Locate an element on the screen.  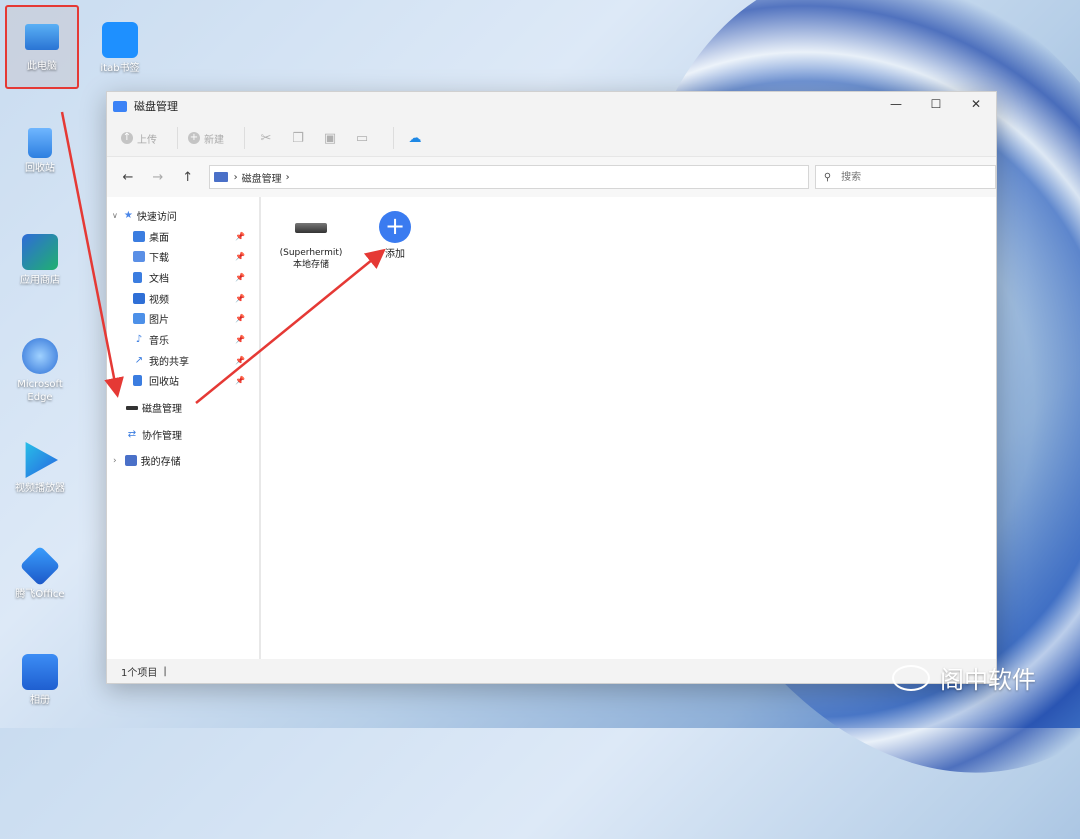
minimize-button: — is located at coordinates (896, 104).